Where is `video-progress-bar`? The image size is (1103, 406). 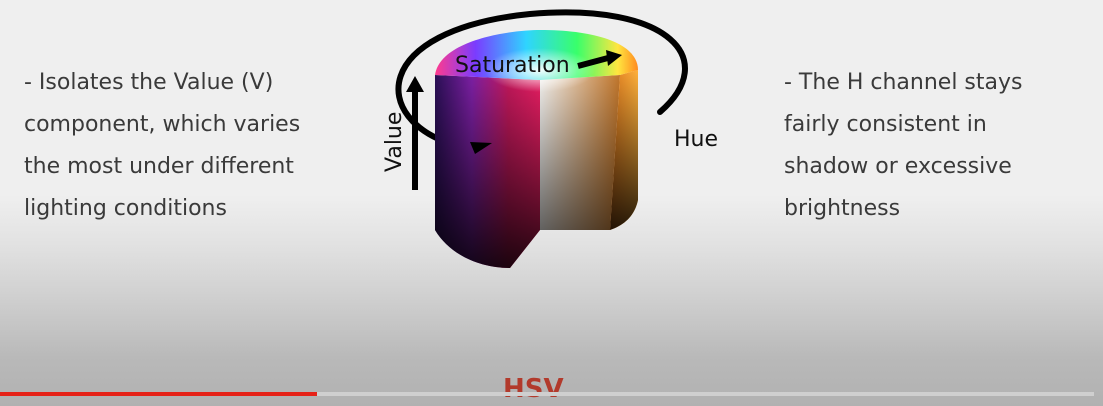
video-progress-bar is located at coordinates (547, 394).